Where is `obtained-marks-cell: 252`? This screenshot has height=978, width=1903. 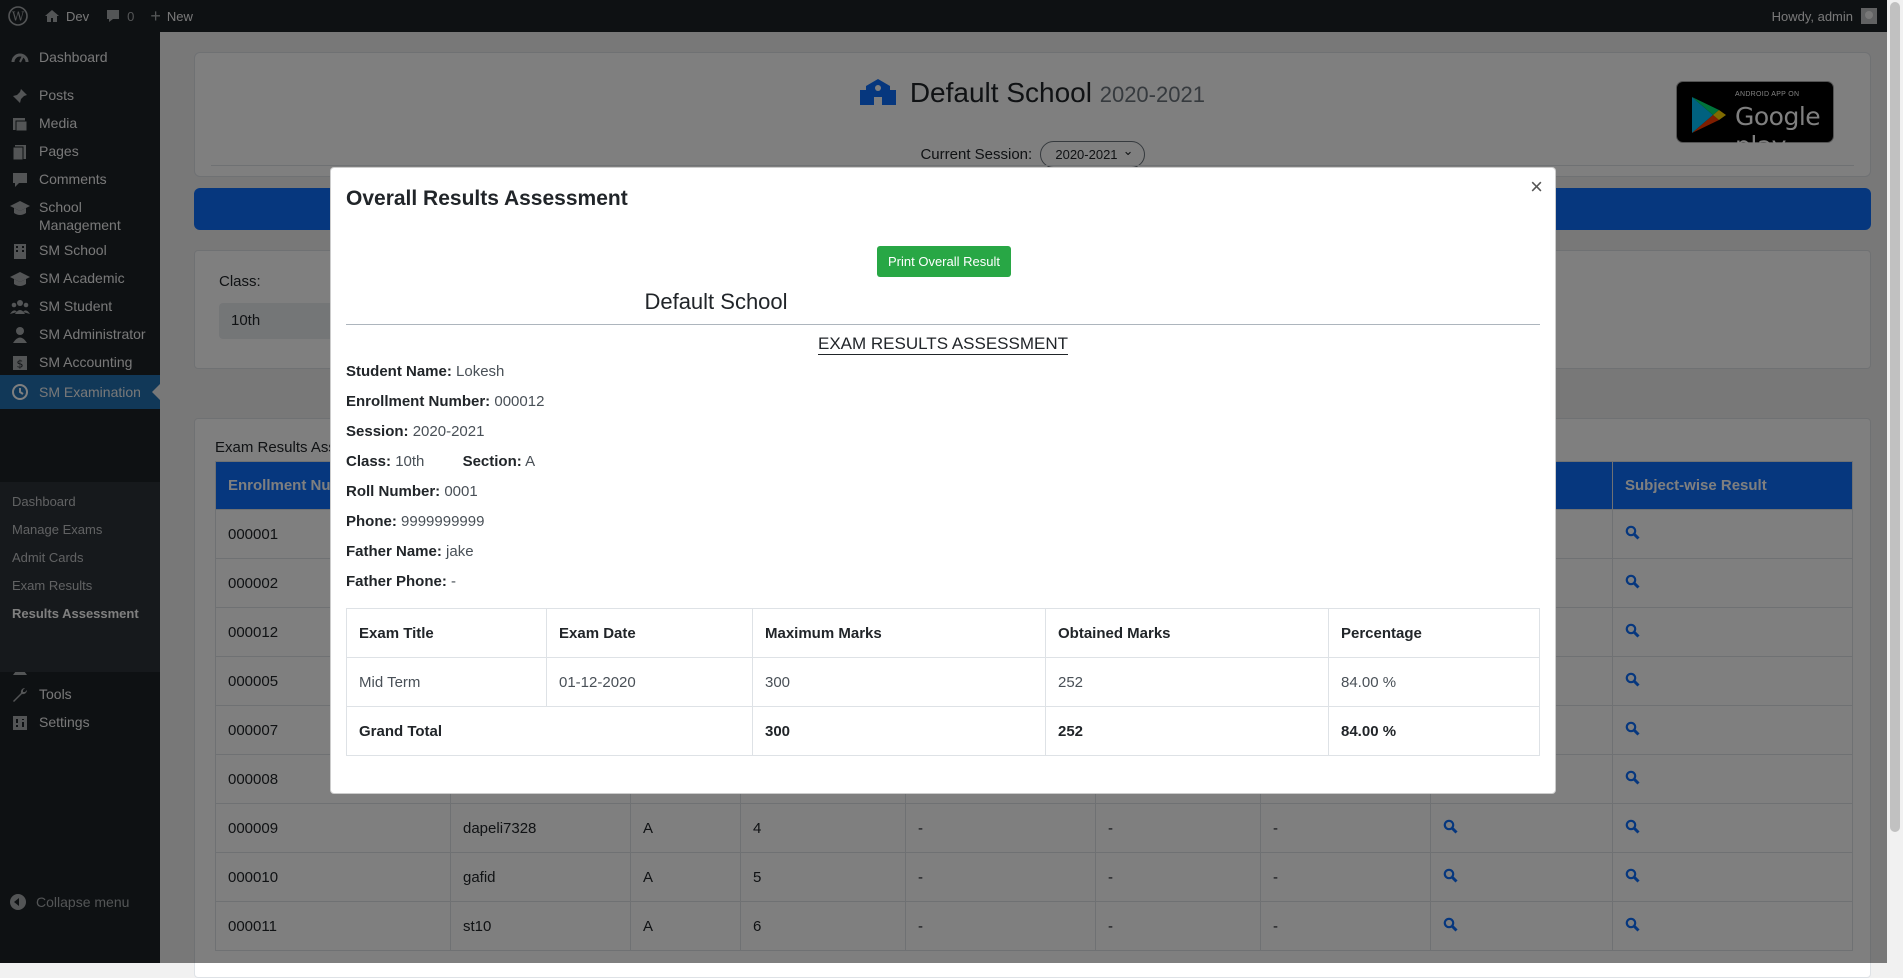 obtained-marks-cell: 252 is located at coordinates (1187, 682).